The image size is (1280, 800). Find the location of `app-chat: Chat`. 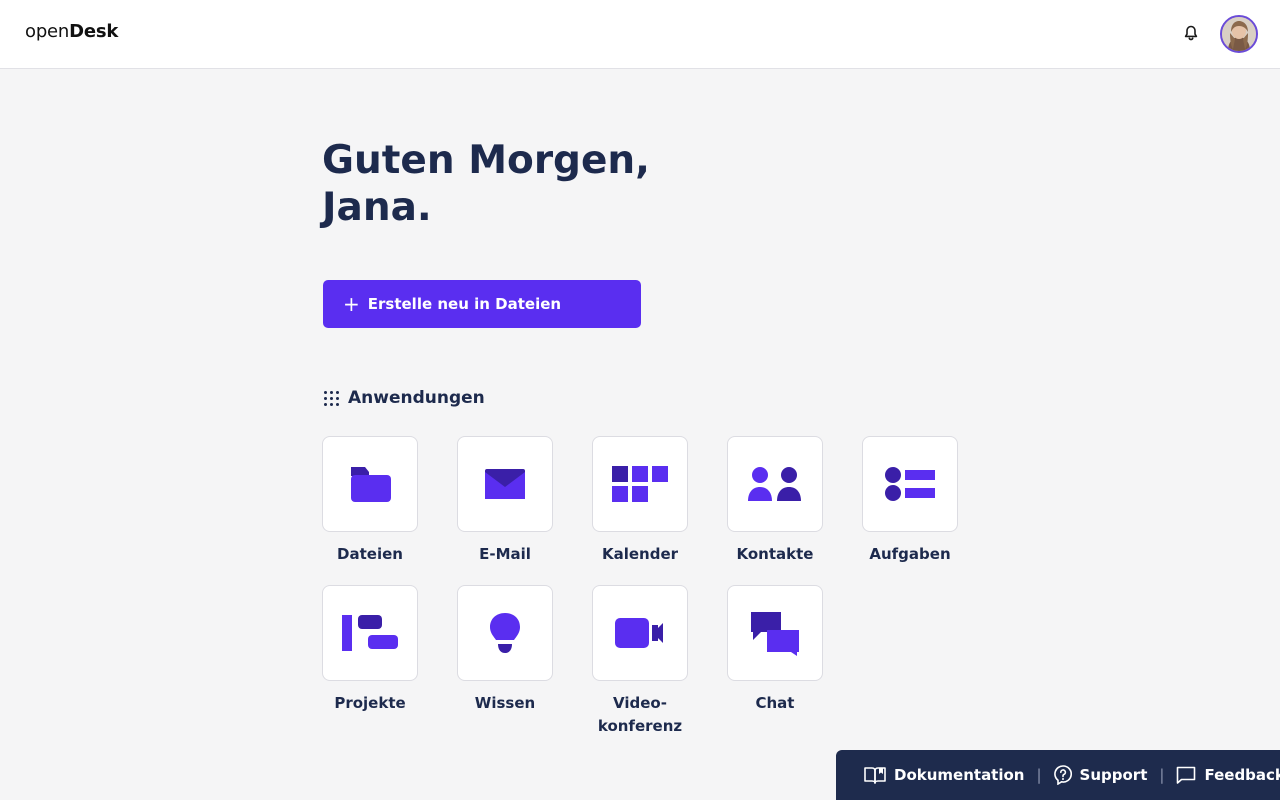

app-chat: Chat is located at coordinates (775, 650).